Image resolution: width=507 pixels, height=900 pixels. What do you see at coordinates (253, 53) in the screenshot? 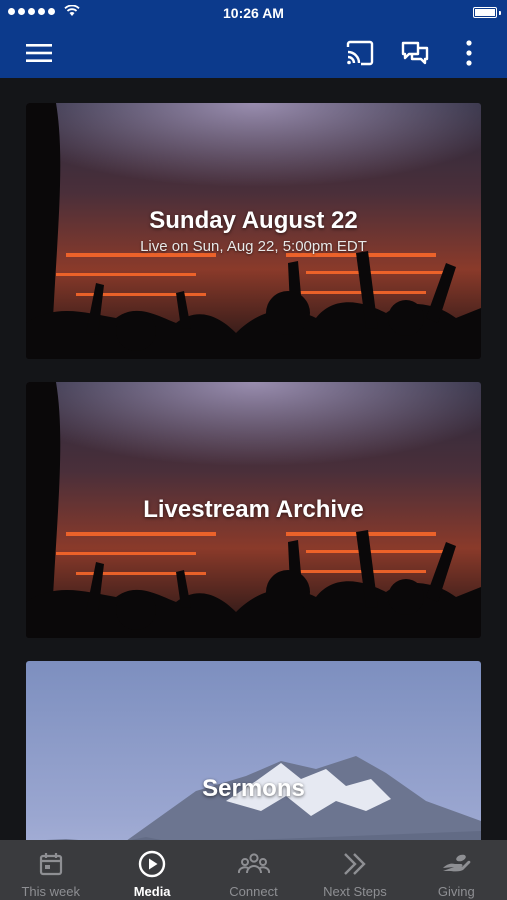
I see `app-bar` at bounding box center [253, 53].